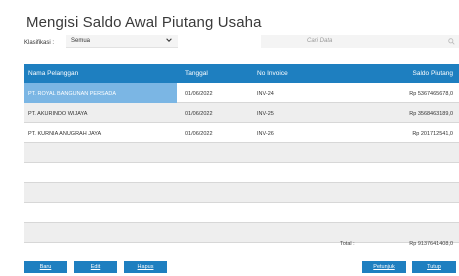 The height and width of the screenshot is (276, 459). What do you see at coordinates (169, 40) in the screenshot?
I see `chevron-down-icon` at bounding box center [169, 40].